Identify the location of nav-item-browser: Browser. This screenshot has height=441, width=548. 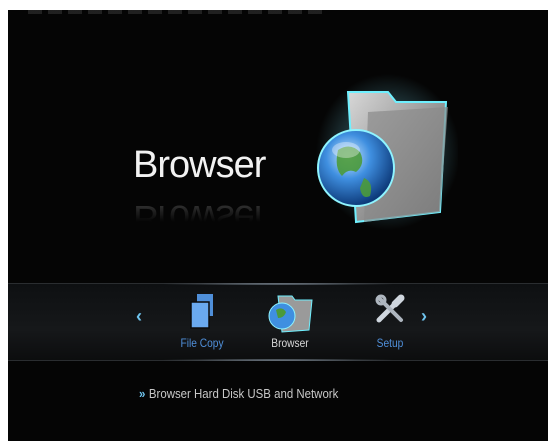
(290, 322).